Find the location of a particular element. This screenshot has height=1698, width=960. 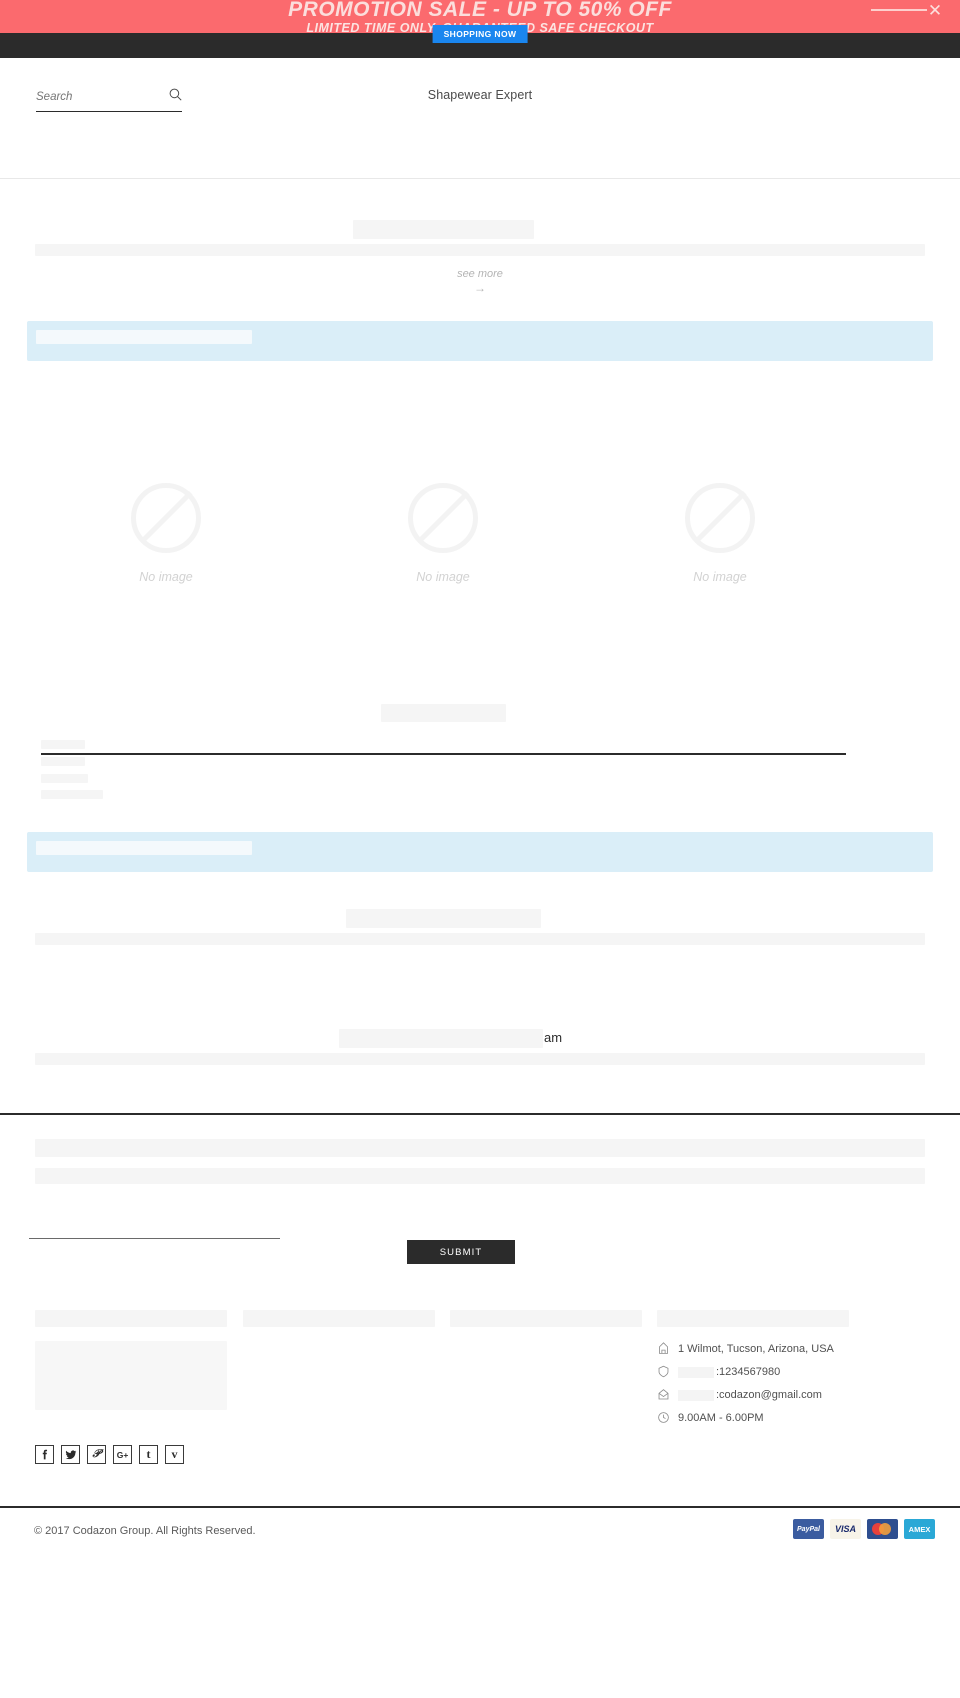

vimeo-icon: v is located at coordinates (174, 1454).